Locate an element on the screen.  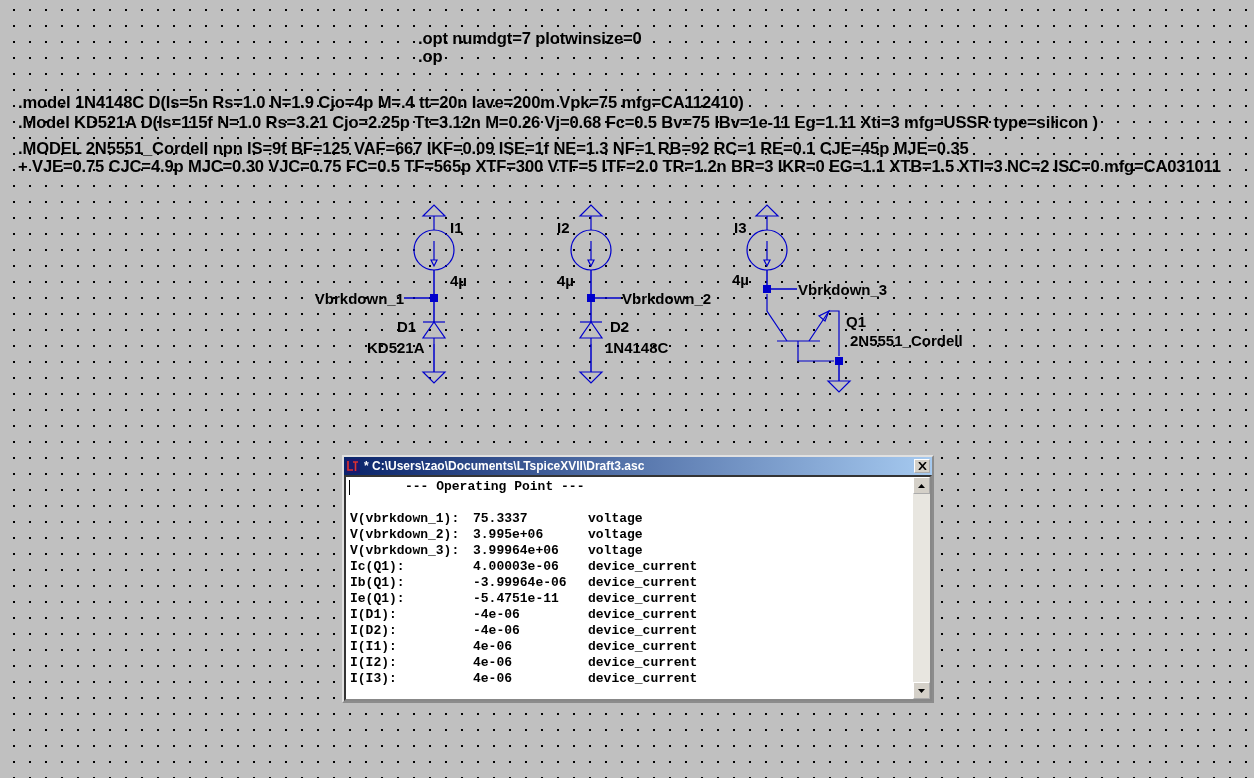
spice-directive-line: .Model KD521A D(Is=115f N=1.0 Rs=3.21 Cjo=2.25p Tt=3.12n M=0.26 Vj=0.68 Fc=0.5 Bv=75 IBv=1e-11 Eg=1.11 Xti=3 mfg=USSR type=silicon ) is located at coordinates (558, 123).